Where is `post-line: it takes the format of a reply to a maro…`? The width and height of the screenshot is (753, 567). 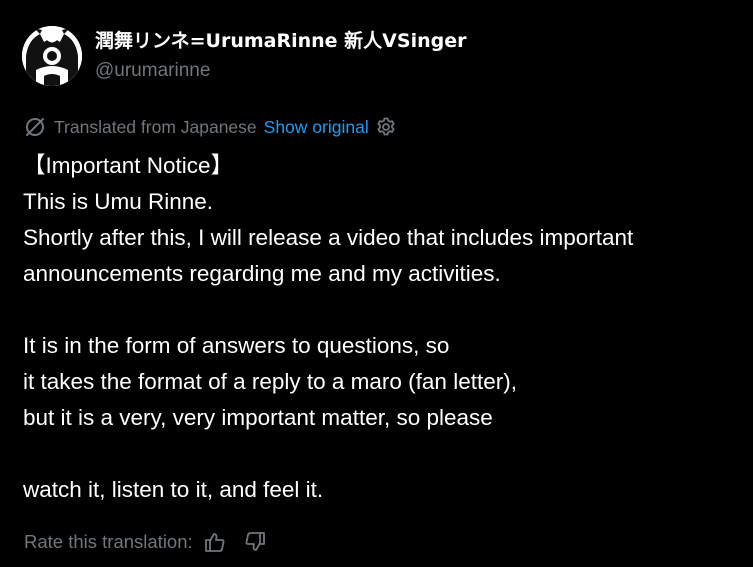
post-line: it takes the format of a reply to a maro… is located at coordinates (270, 381).